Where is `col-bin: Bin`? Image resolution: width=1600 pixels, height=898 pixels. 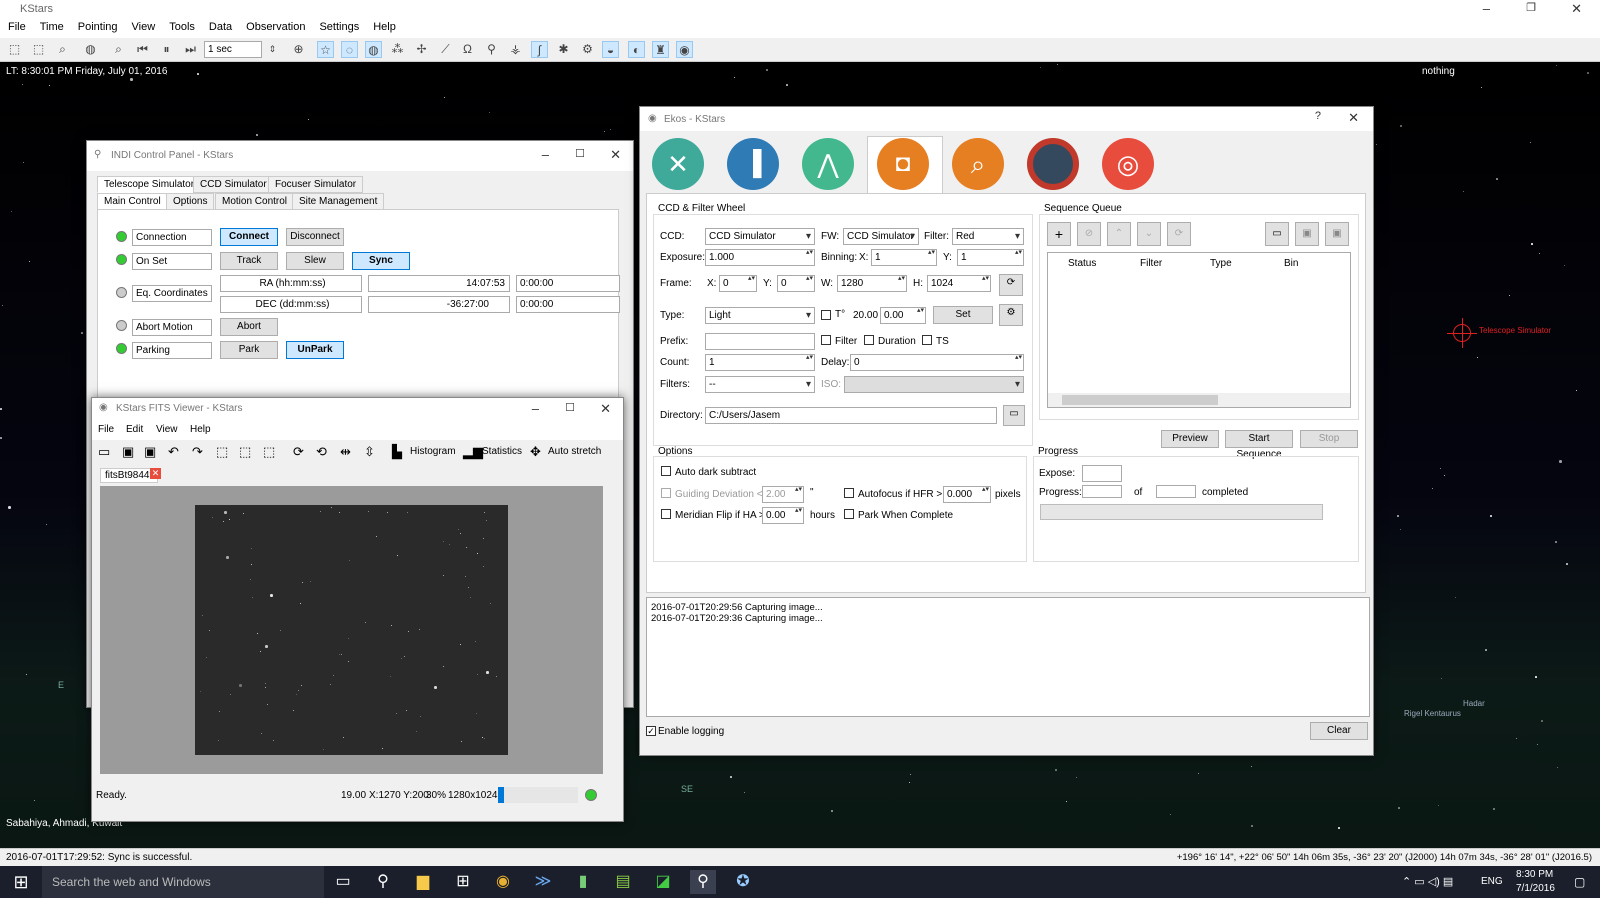
col-bin: Bin is located at coordinates (1291, 263).